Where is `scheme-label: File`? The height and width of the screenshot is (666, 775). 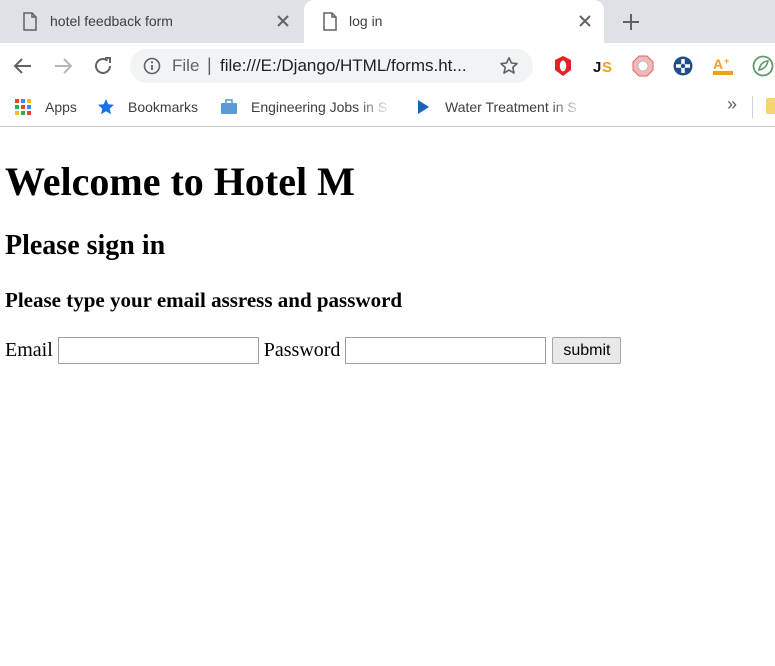 scheme-label: File is located at coordinates (186, 65).